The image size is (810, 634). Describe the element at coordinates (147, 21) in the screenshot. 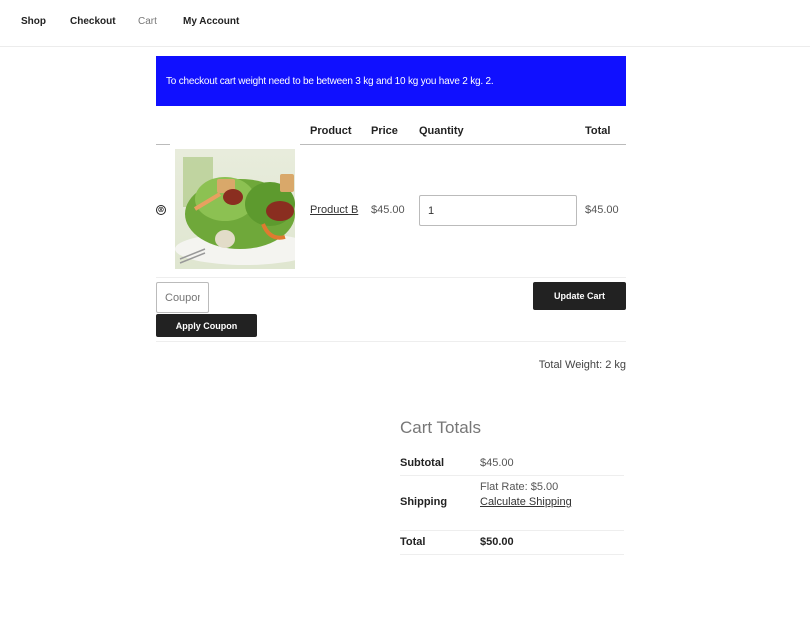

I see `nav-cart: Cart` at that location.